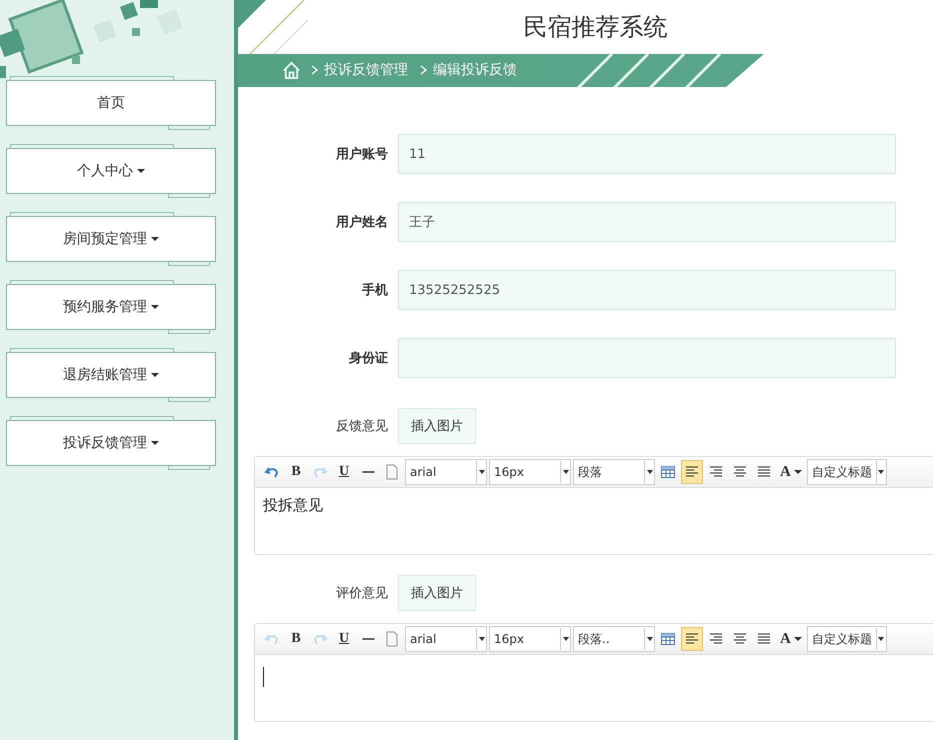 This screenshot has width=933, height=740. I want to click on sidebar-item: 个人中心, so click(111, 171).